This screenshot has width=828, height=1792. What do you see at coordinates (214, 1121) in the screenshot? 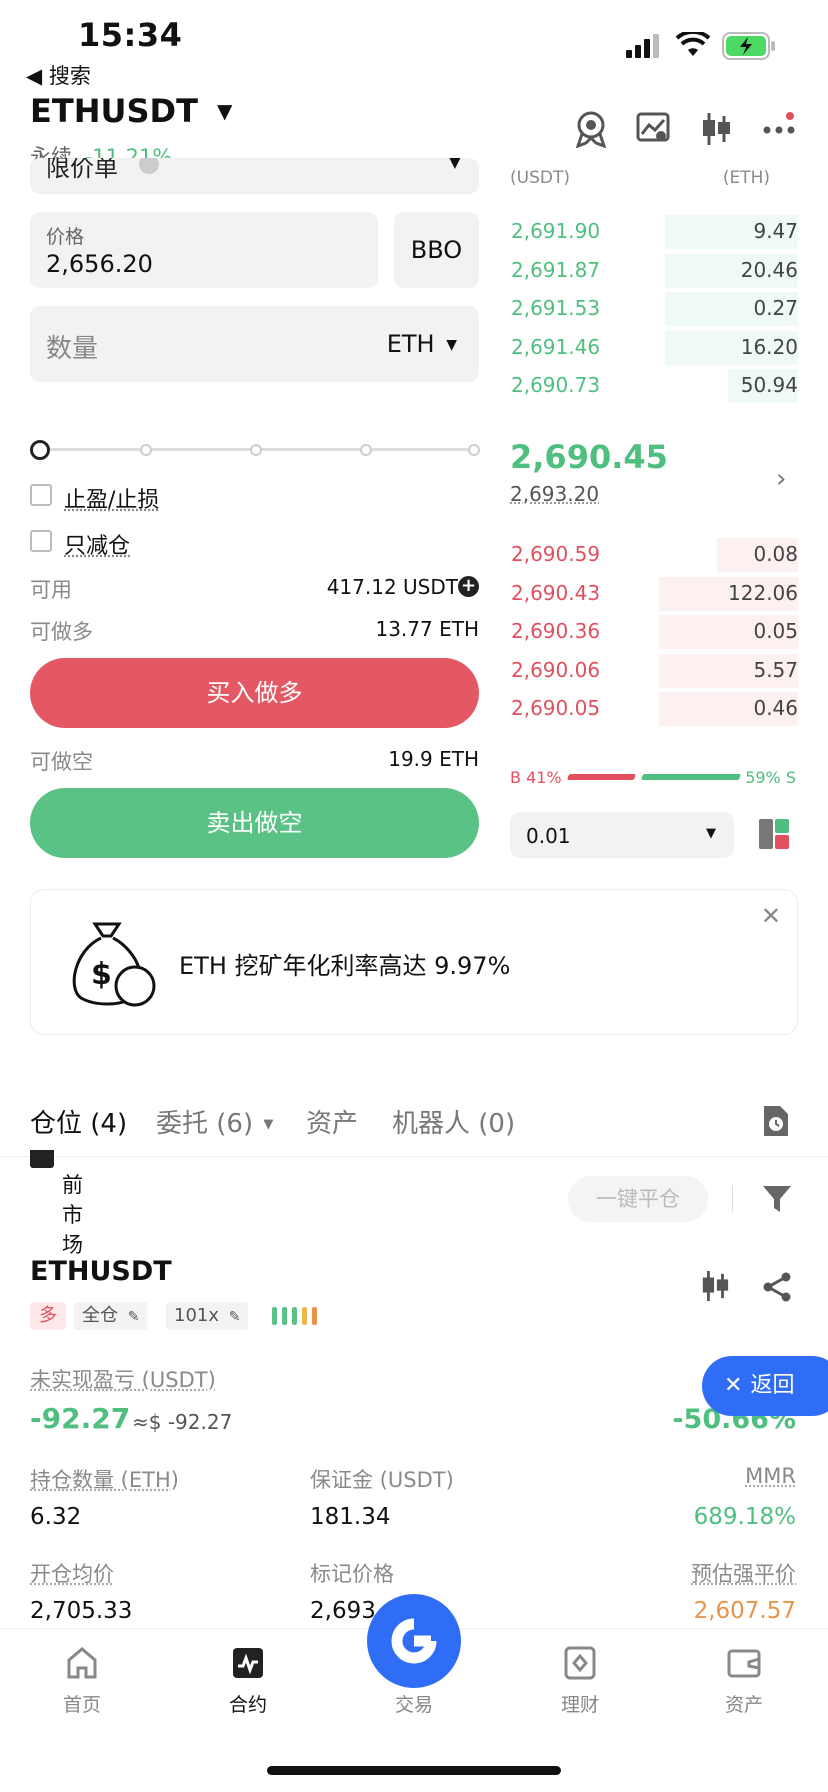
I see `tab-orders: 委托 (6) ▼` at bounding box center [214, 1121].